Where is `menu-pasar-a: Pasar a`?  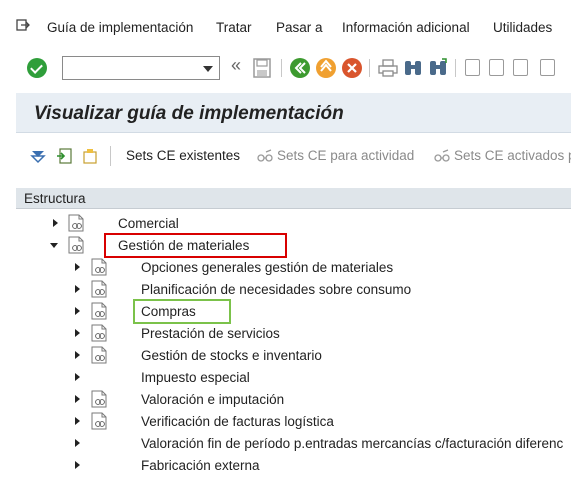
menu-pasar-a: Pasar a is located at coordinates (299, 27).